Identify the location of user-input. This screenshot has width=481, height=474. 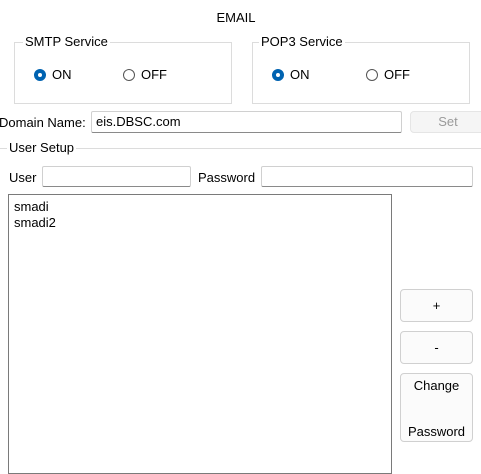
(116, 176).